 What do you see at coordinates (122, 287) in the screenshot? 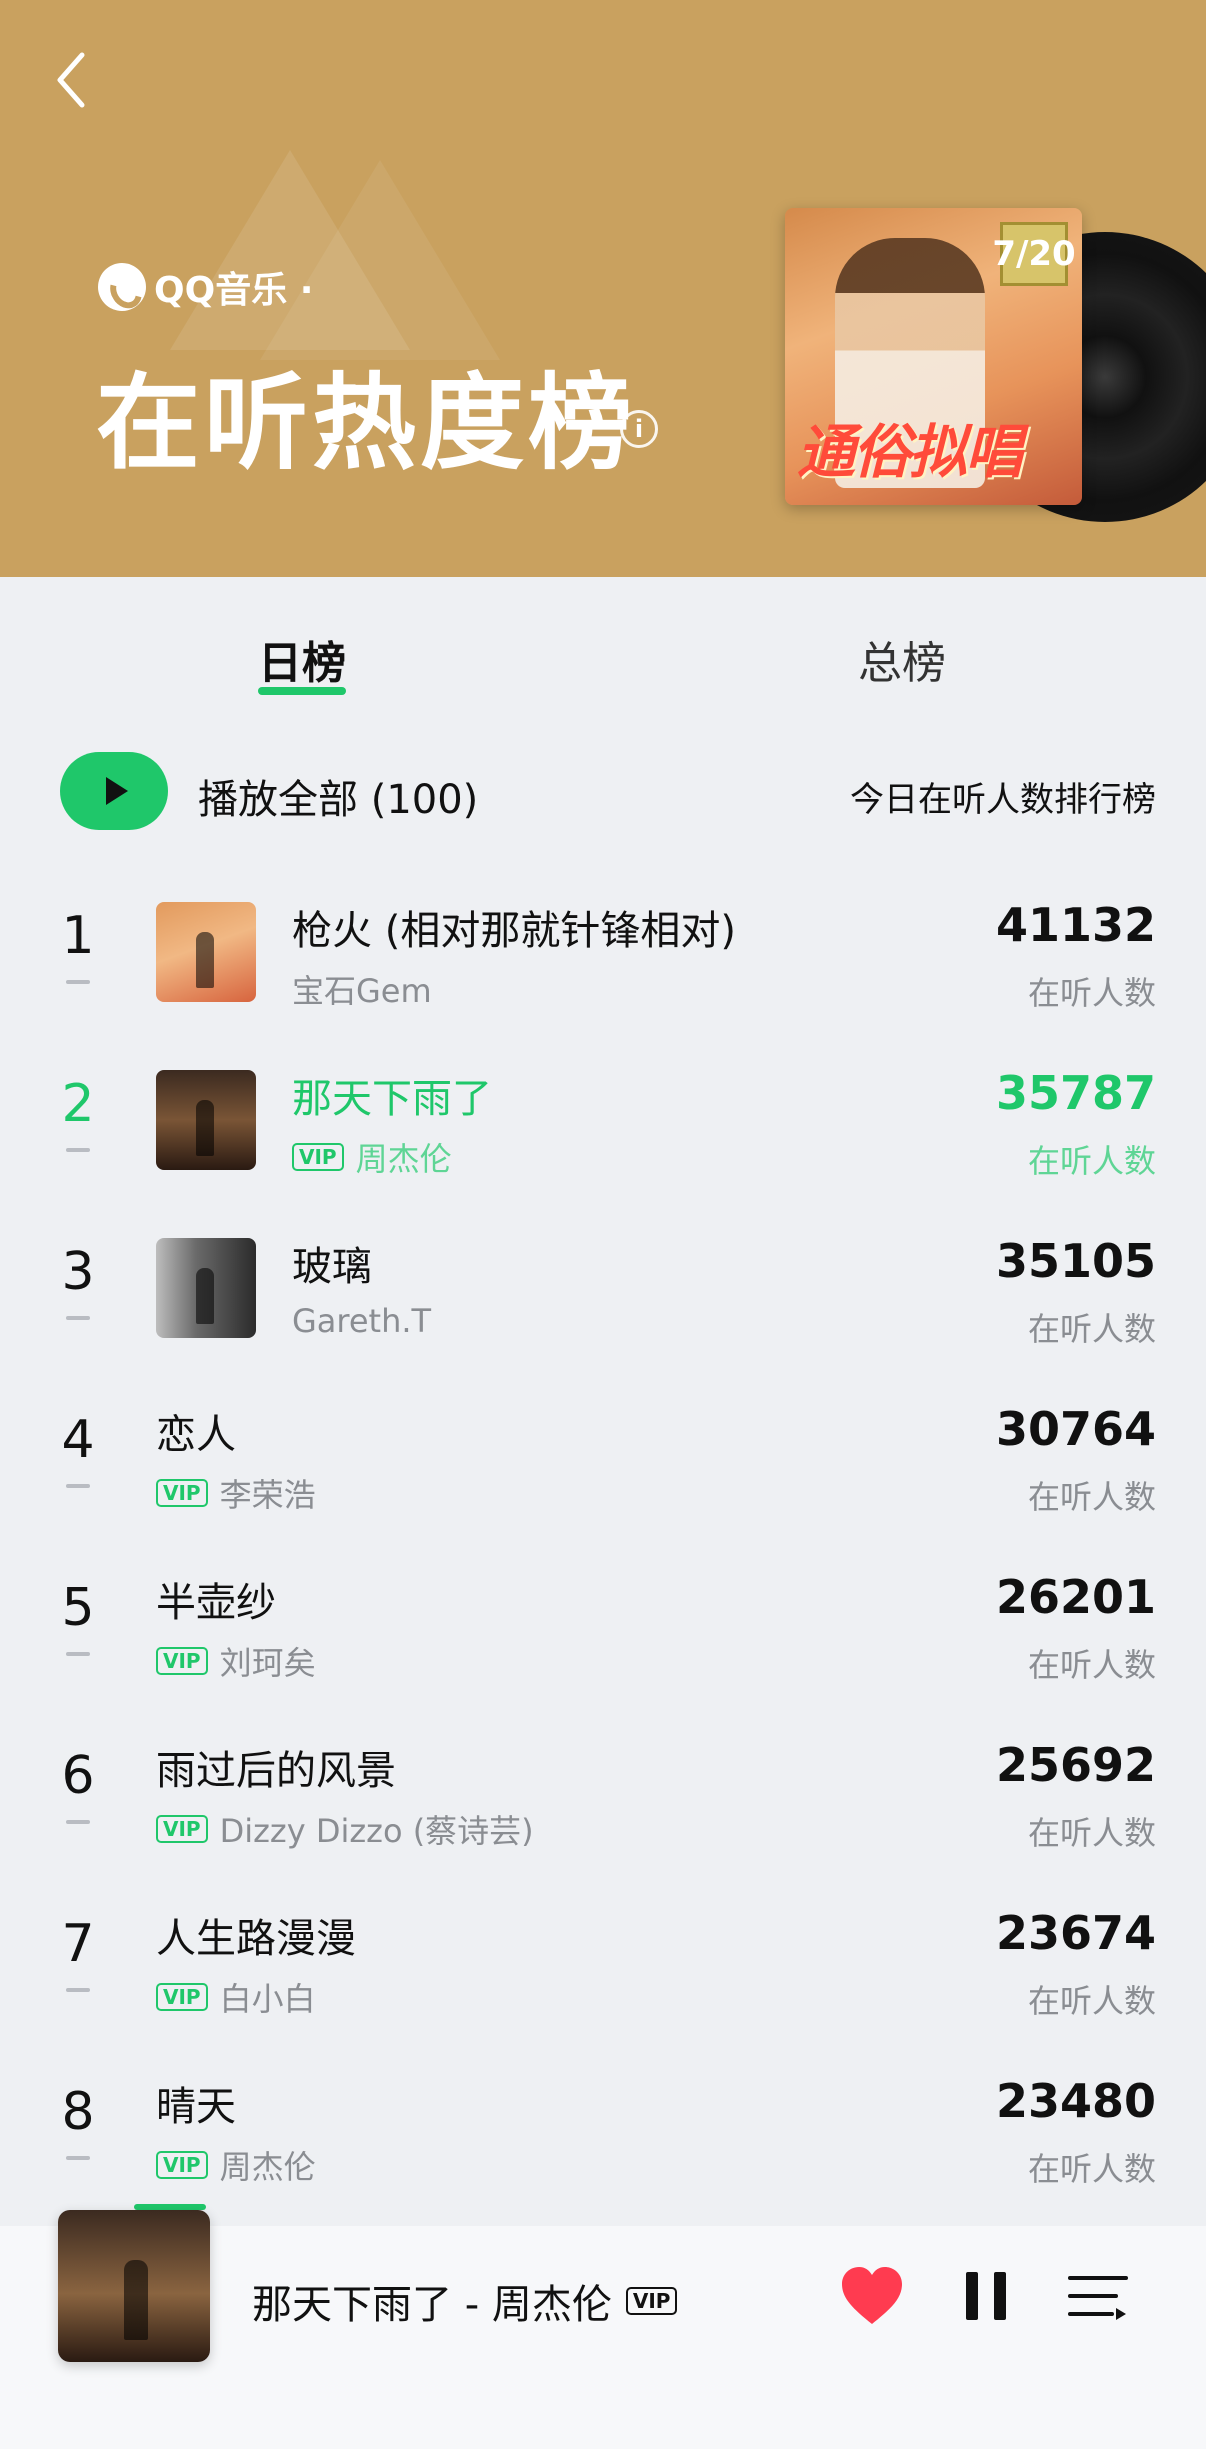
I see `qq-music-logo-icon` at bounding box center [122, 287].